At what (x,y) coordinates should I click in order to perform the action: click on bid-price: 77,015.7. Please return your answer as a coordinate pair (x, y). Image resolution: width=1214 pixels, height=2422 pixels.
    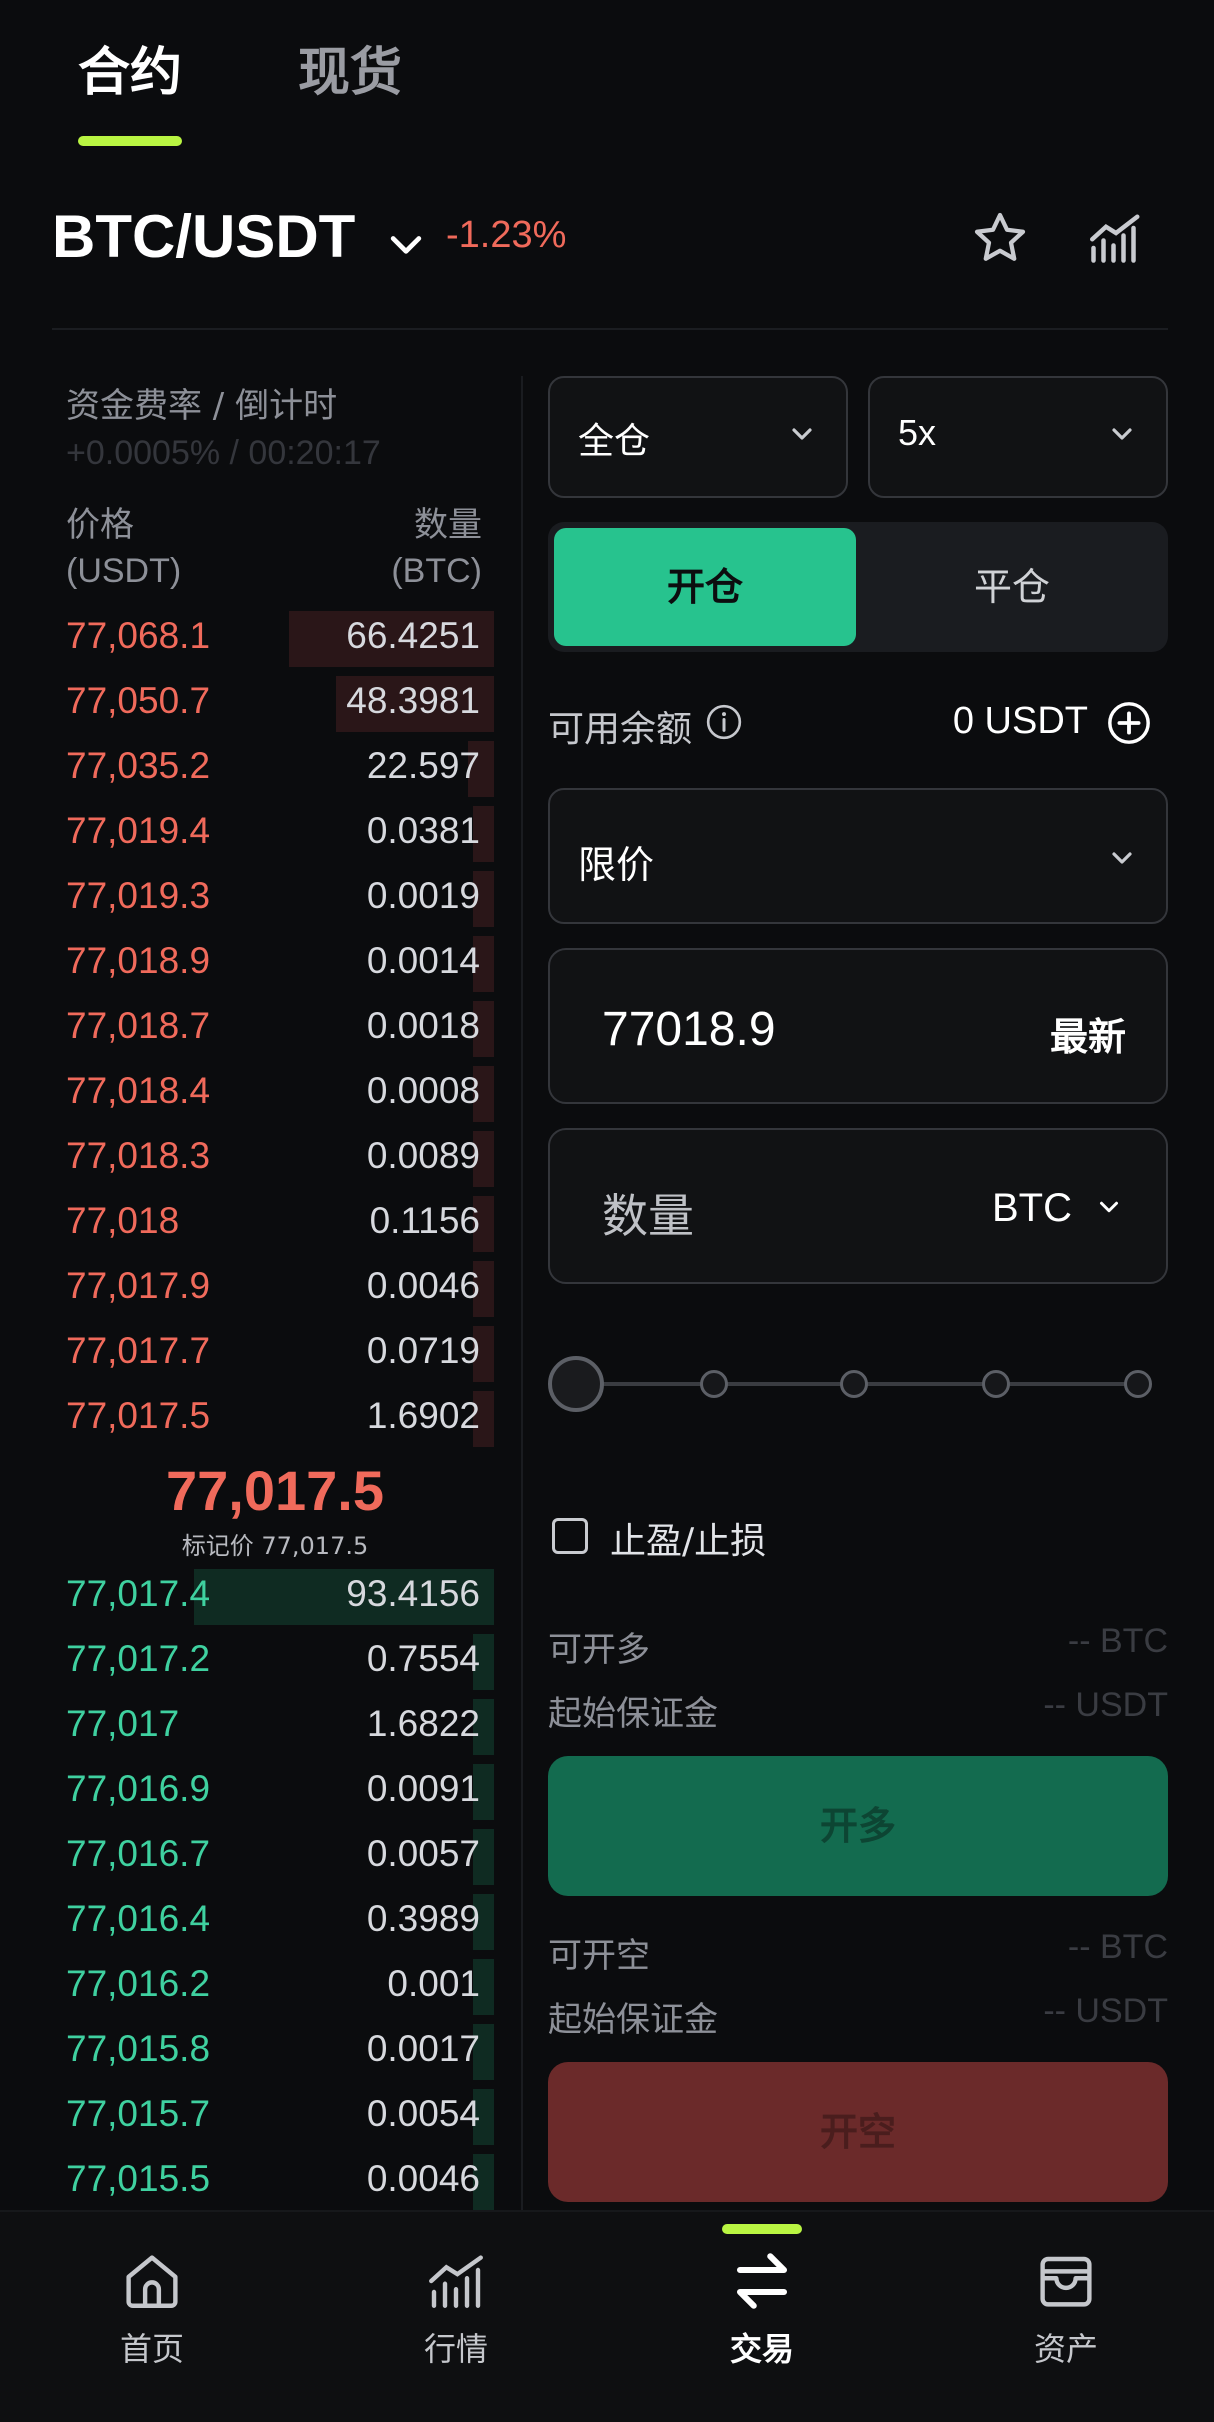
    Looking at the image, I should click on (138, 2113).